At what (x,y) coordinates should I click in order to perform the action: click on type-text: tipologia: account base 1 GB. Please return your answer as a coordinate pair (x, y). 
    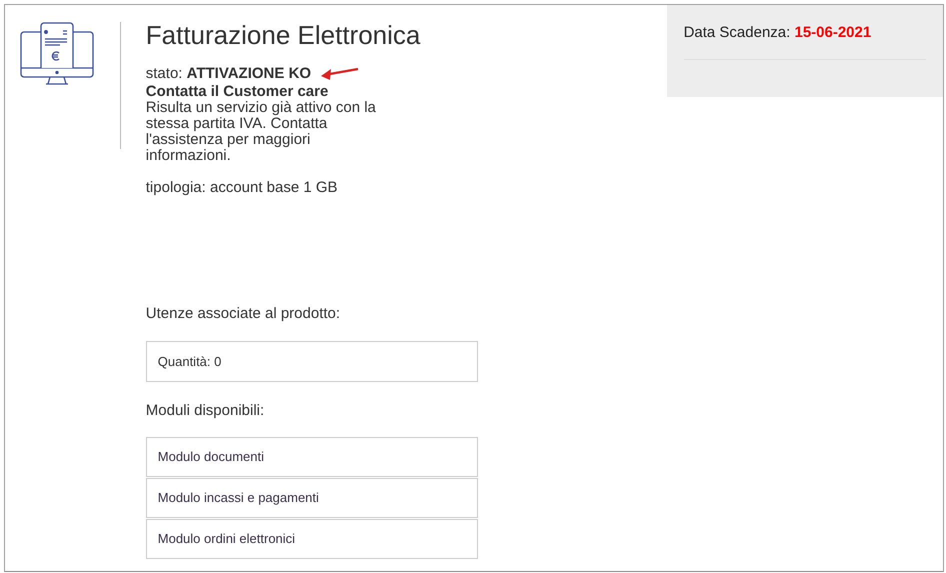
    Looking at the image, I should click on (242, 188).